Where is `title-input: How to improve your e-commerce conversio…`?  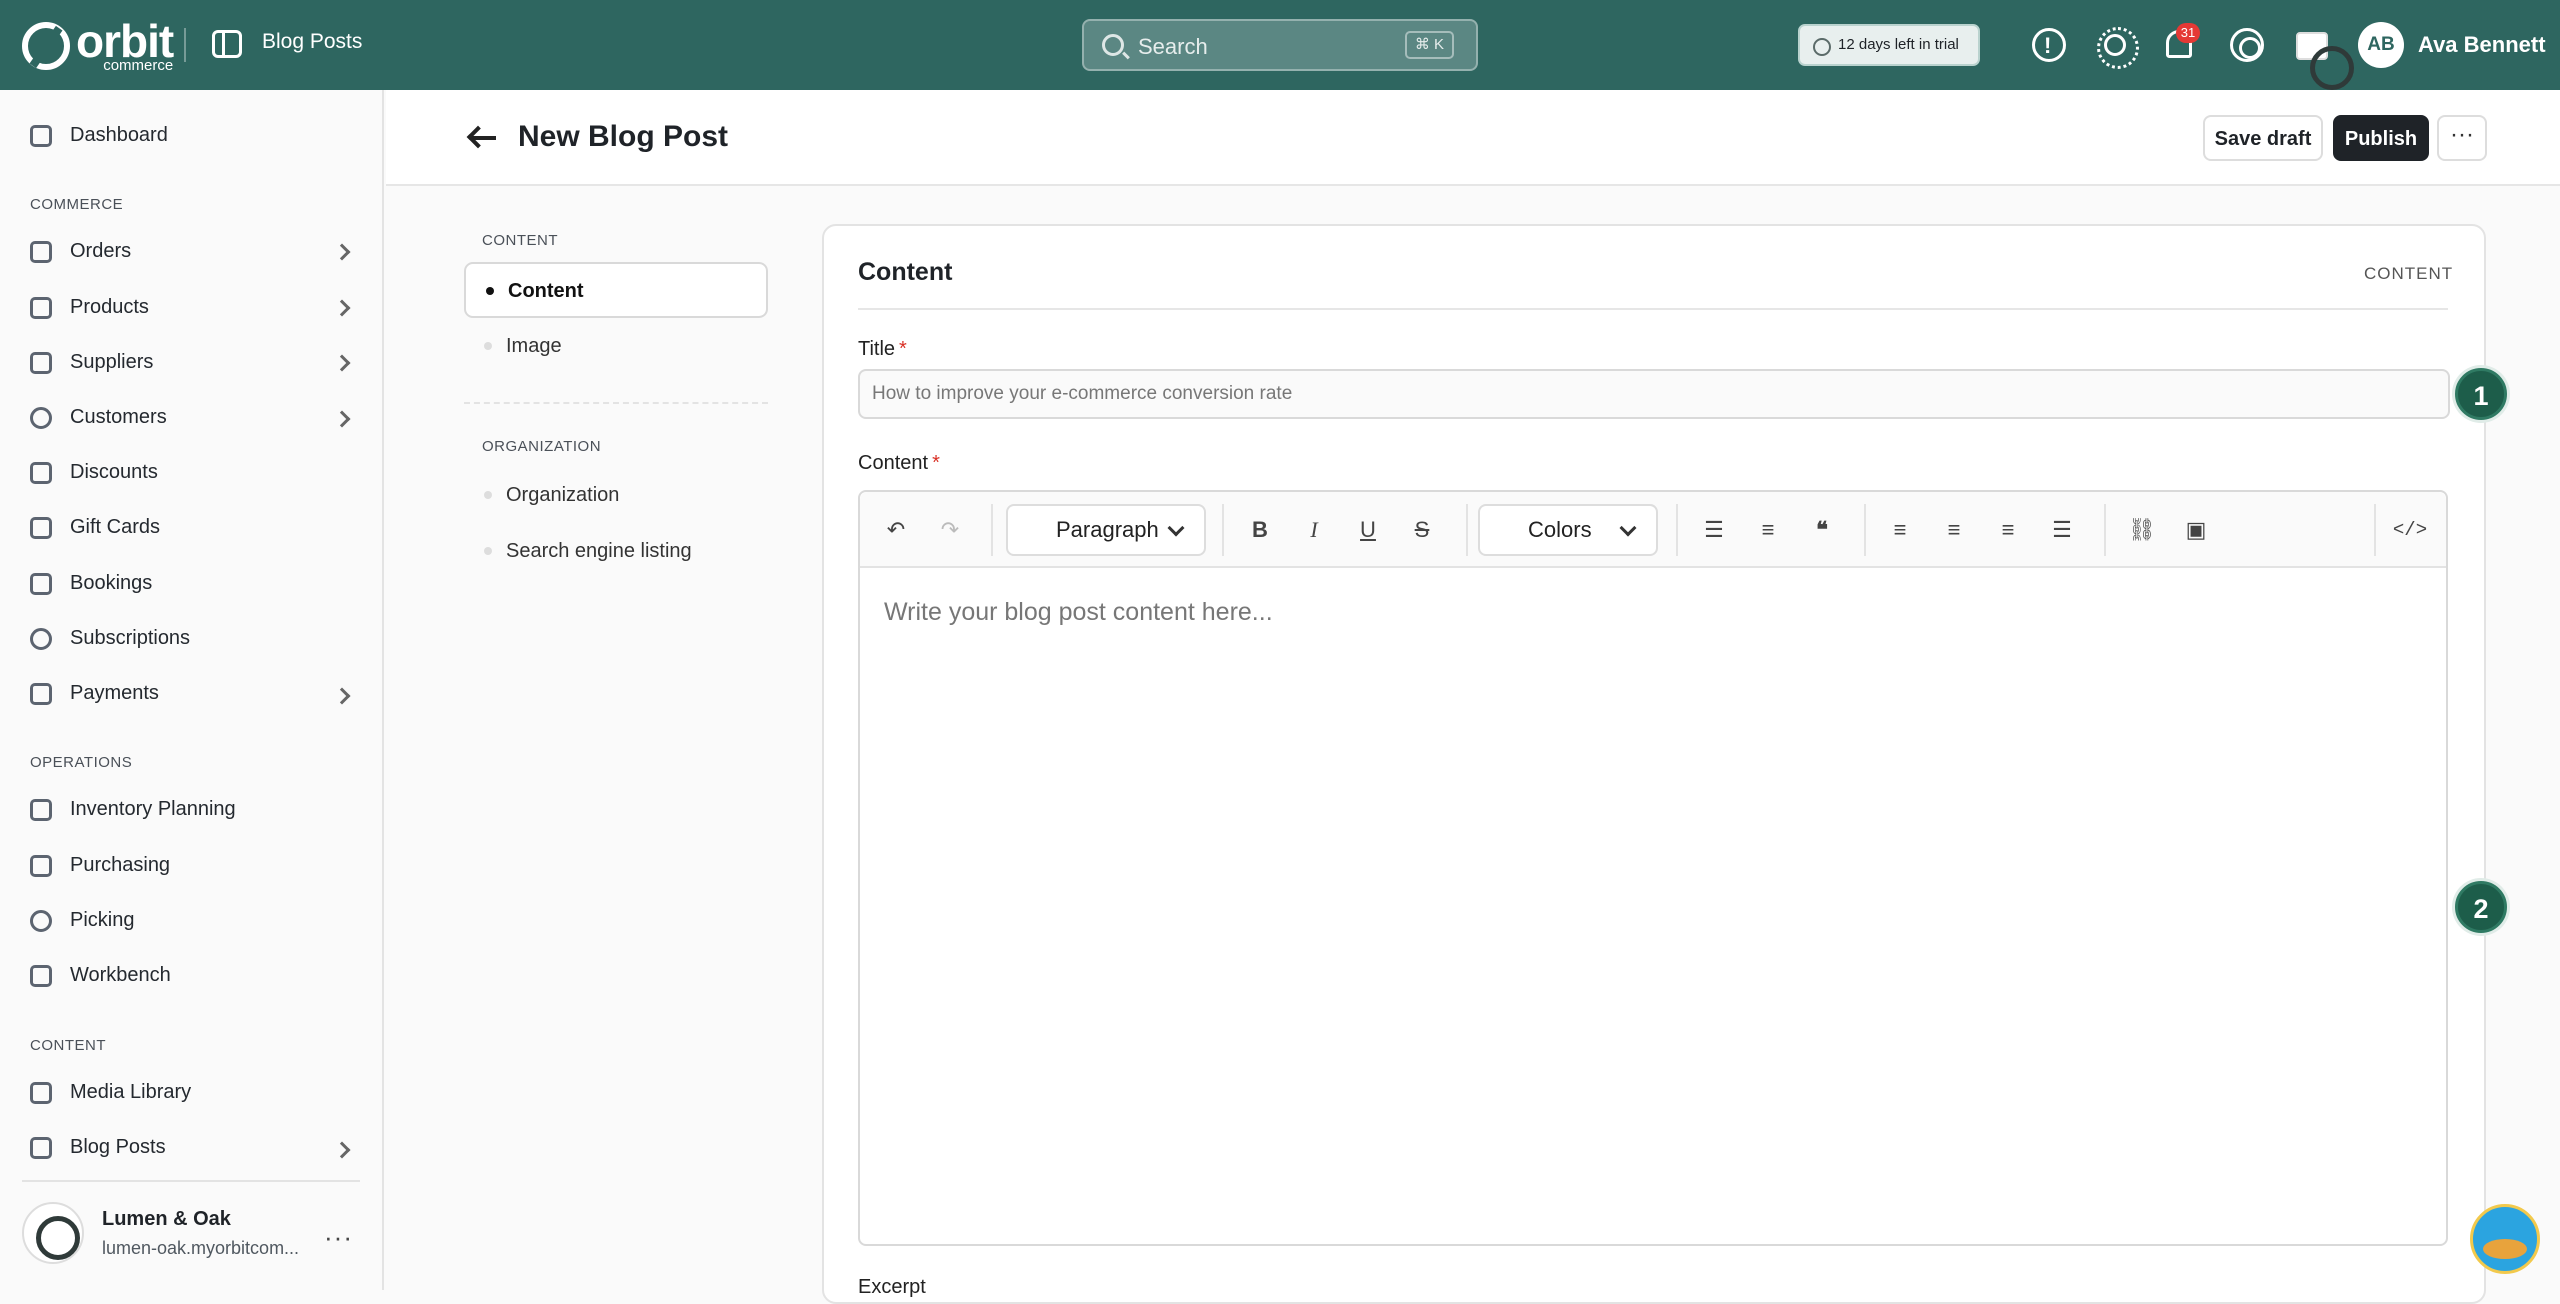
title-input: How to improve your e-commerce conversio… is located at coordinates (1654, 394).